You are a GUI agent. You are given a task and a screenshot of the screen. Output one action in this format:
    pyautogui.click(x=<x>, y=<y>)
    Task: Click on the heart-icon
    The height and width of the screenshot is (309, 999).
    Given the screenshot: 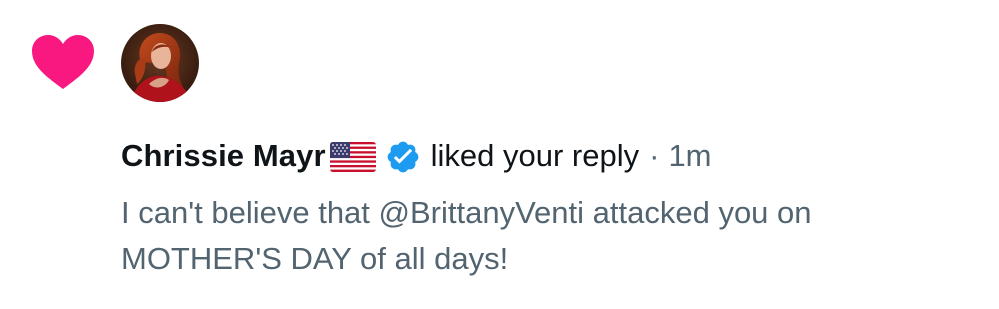 What is the action you would take?
    pyautogui.click(x=63, y=62)
    